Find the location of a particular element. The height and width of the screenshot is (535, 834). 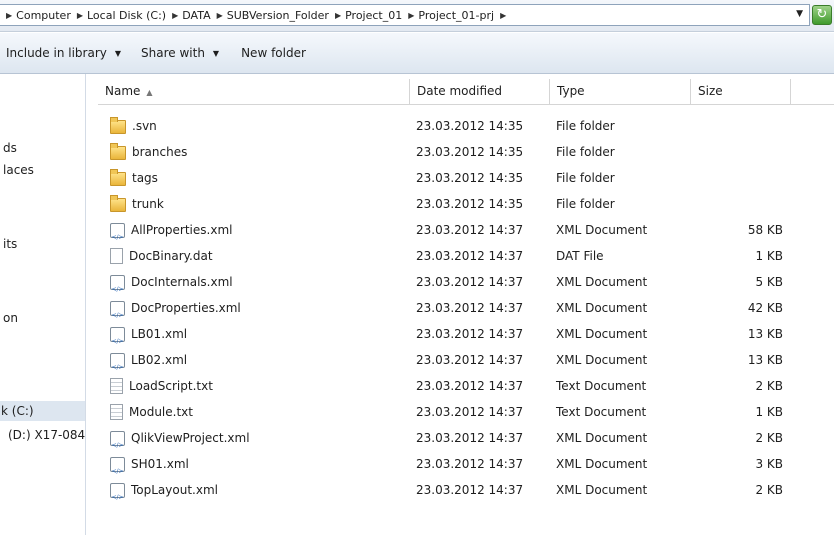

nav-item-local-disk-c: k (C:) is located at coordinates (42, 411).